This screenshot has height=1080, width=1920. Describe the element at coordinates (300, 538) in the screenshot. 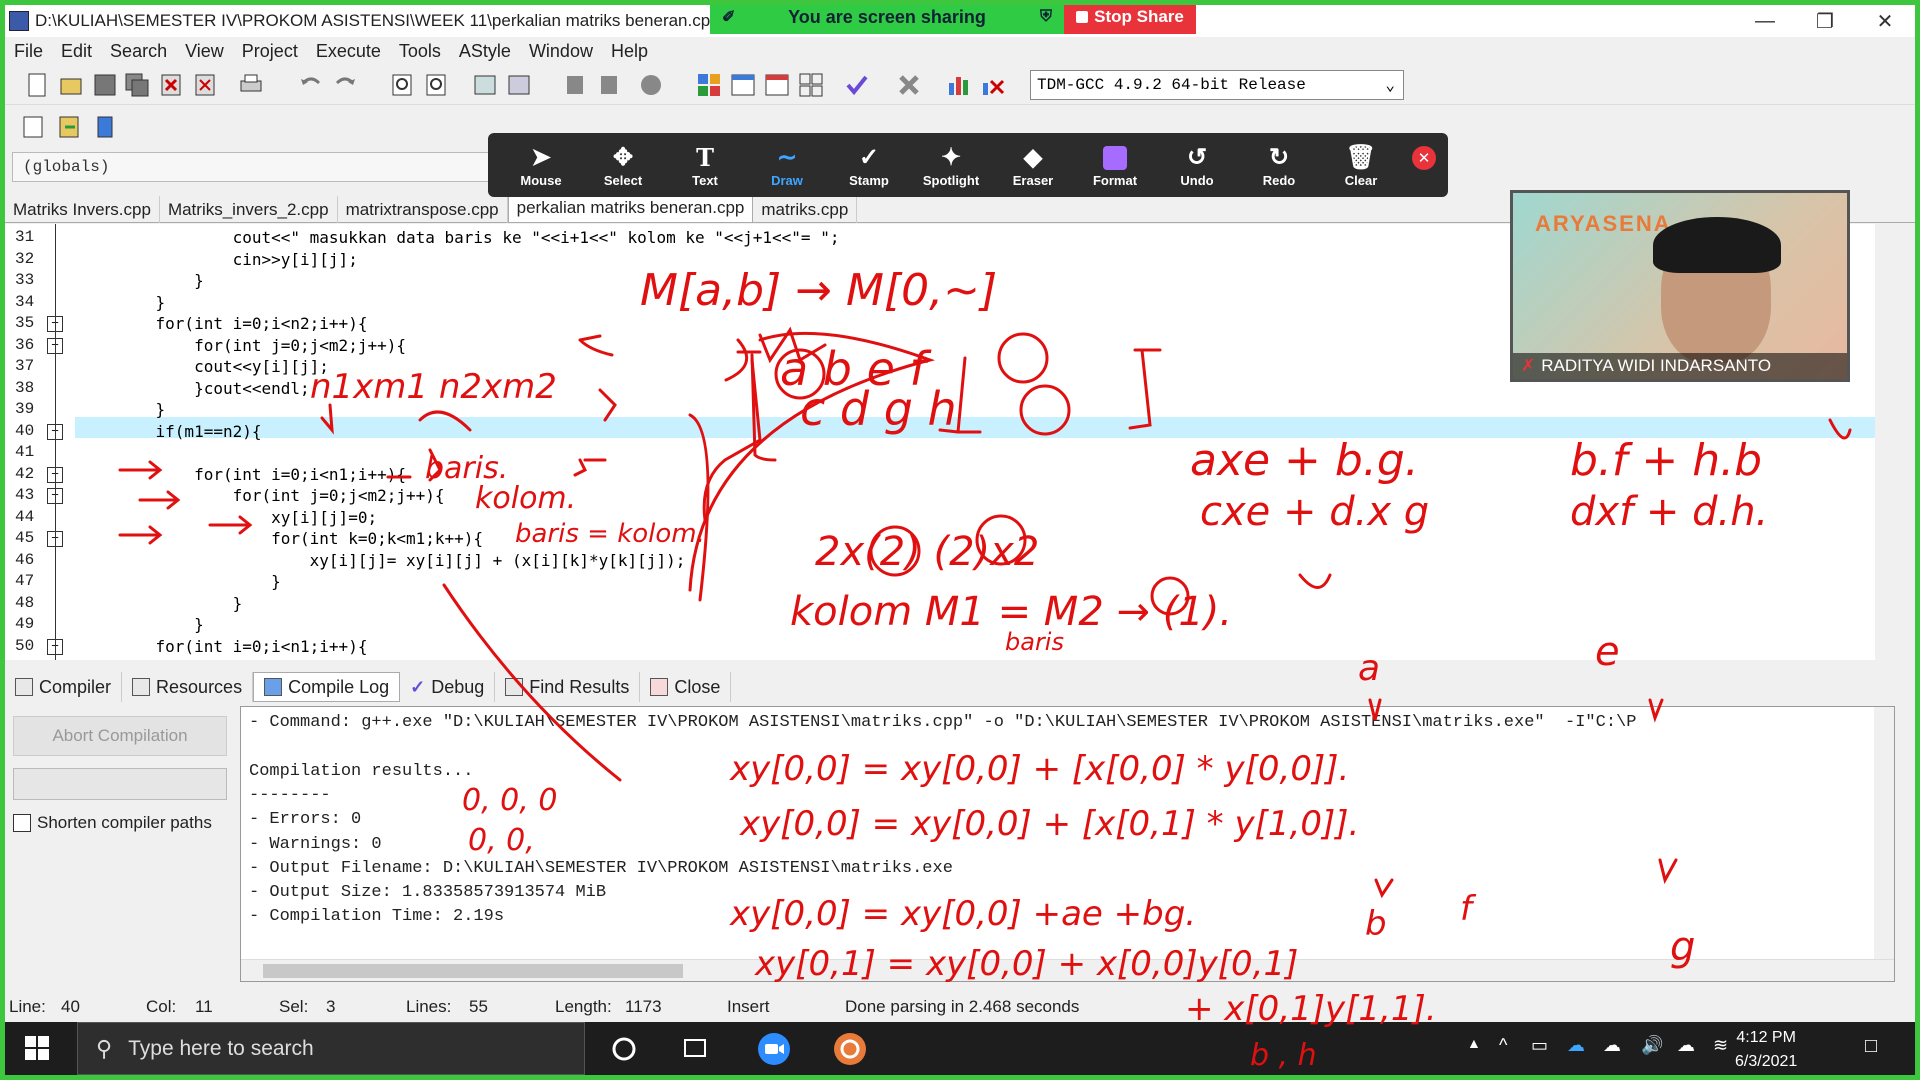

I see `code-line: for(int k=0;k<m1;k++){` at that location.